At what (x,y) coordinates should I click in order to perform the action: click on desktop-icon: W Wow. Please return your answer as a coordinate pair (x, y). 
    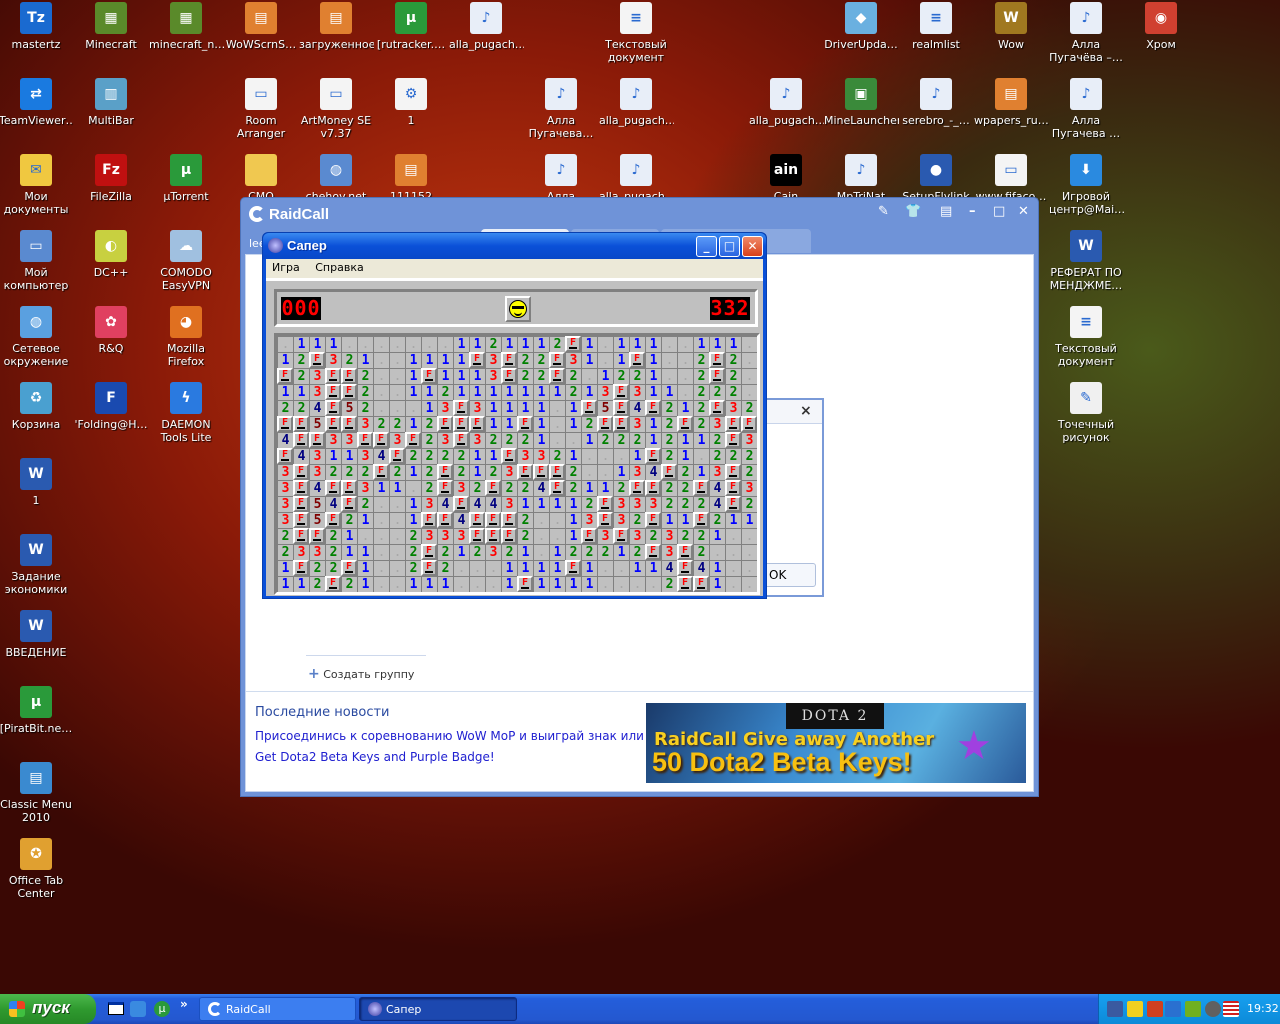
    Looking at the image, I should click on (1011, 25).